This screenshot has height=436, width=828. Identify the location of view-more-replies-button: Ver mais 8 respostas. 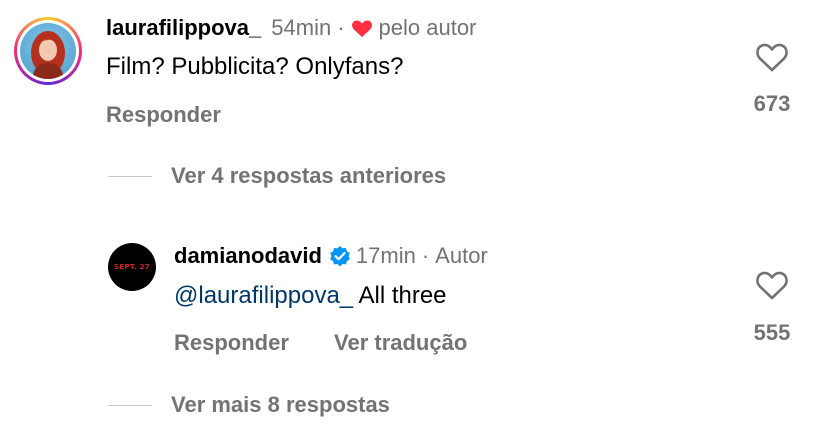
(280, 405).